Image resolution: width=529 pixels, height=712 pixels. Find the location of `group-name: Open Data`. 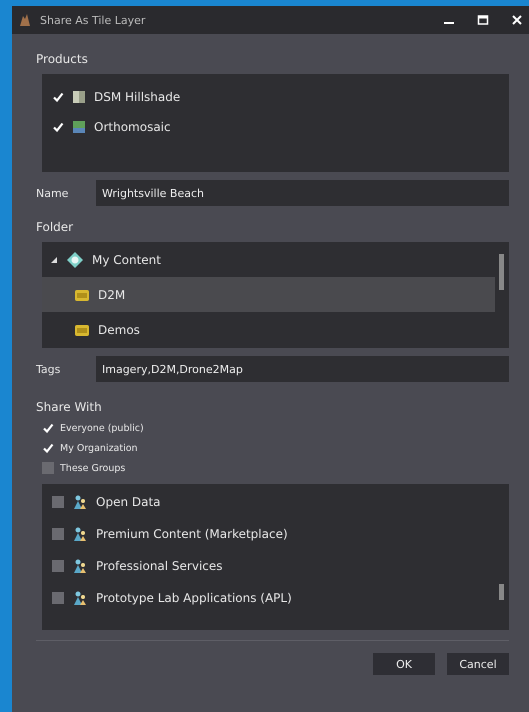

group-name: Open Data is located at coordinates (128, 502).